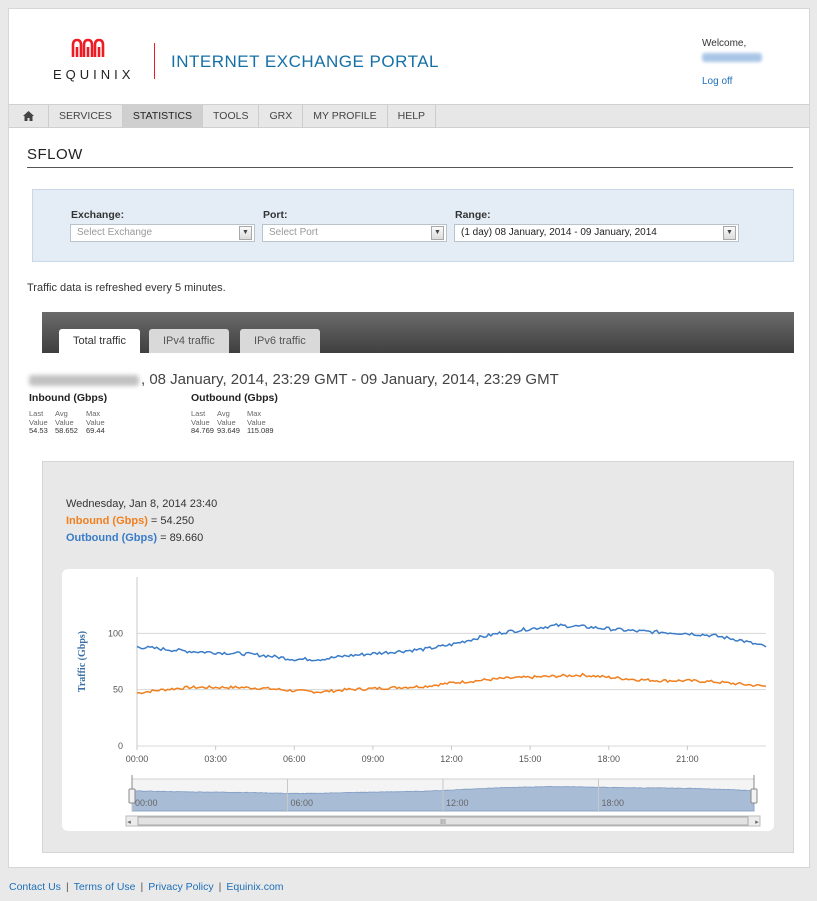  I want to click on stat-value: 54.53, so click(38, 430).